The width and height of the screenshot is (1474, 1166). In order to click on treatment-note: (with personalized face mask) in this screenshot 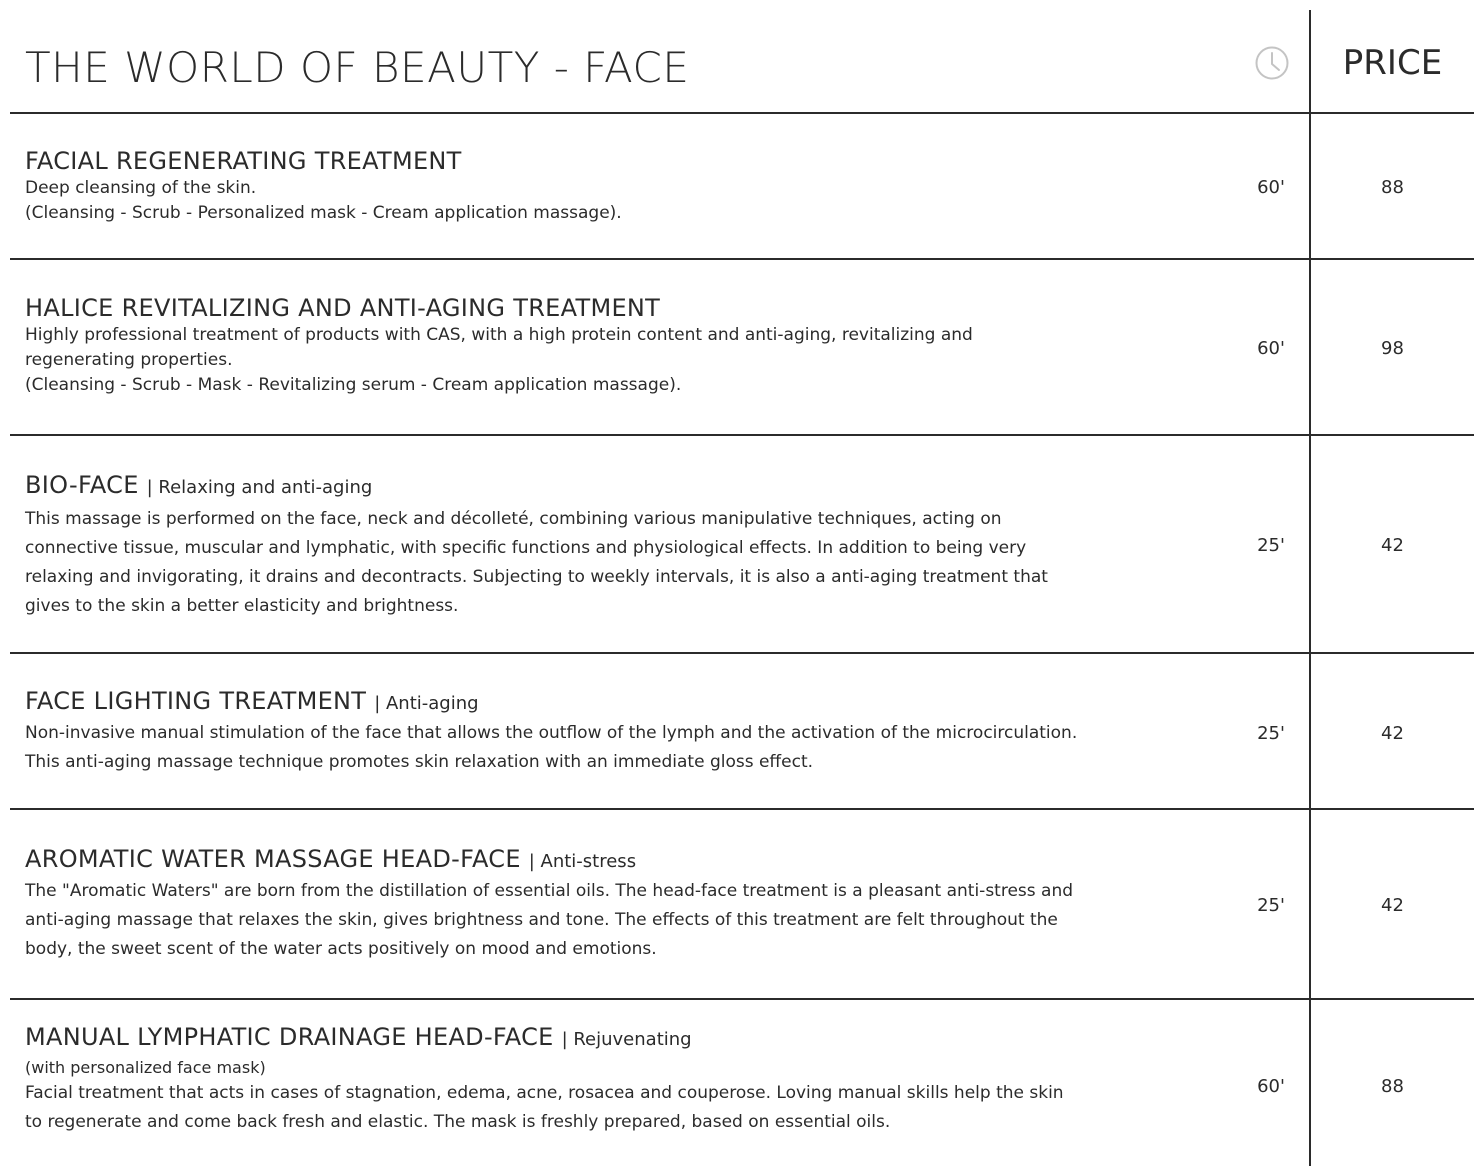, I will do `click(145, 1067)`.